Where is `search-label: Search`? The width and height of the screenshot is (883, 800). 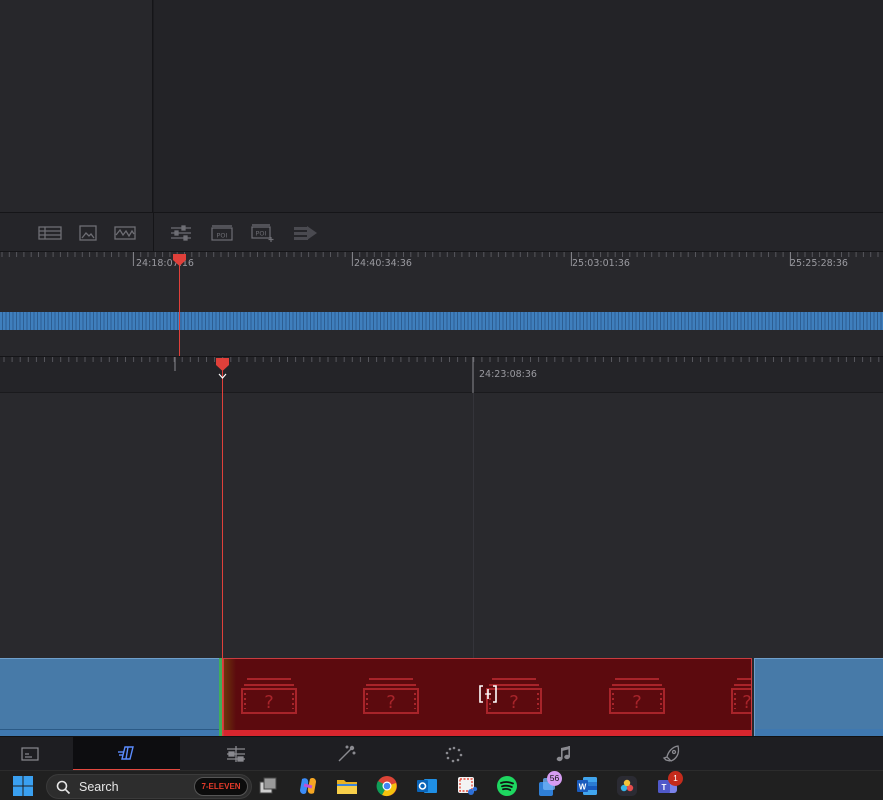 search-label: Search is located at coordinates (99, 787).